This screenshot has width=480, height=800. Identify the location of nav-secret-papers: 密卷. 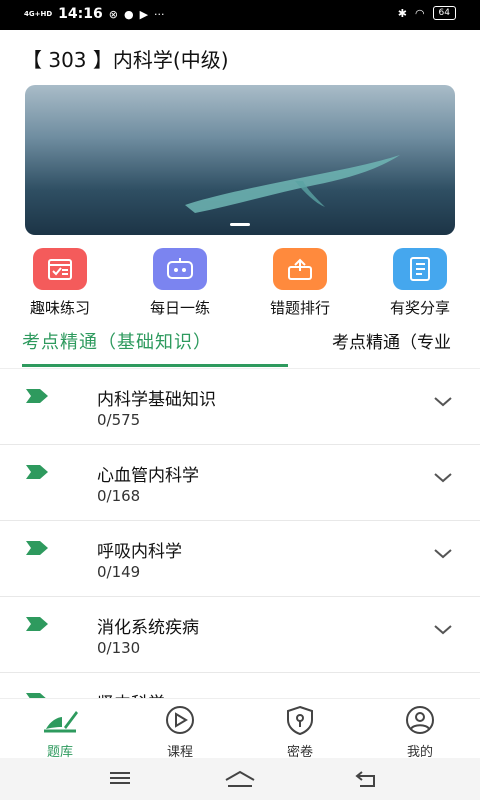
(300, 732).